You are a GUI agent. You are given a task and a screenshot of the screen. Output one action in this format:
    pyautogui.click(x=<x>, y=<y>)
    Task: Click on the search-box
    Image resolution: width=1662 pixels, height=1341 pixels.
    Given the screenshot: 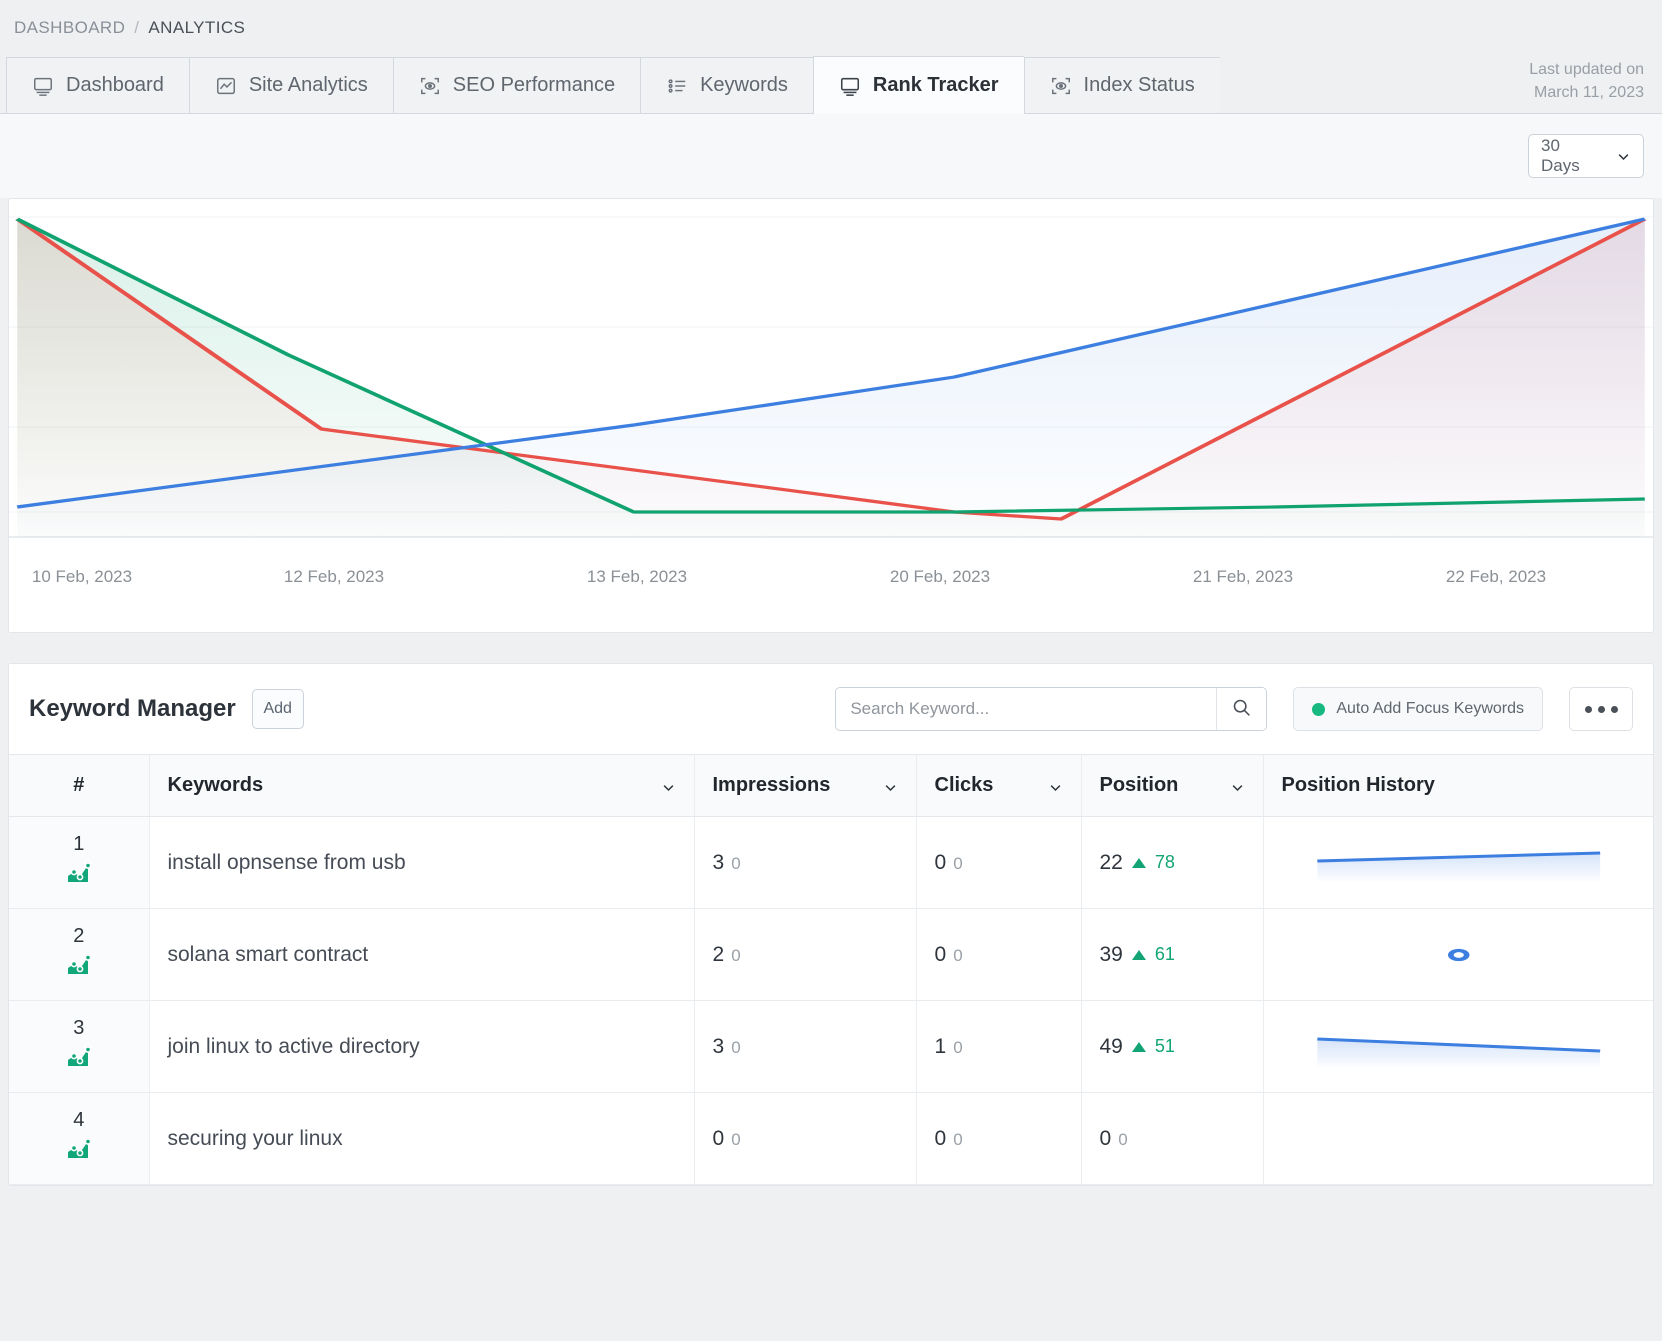 What is the action you would take?
    pyautogui.click(x=1051, y=709)
    